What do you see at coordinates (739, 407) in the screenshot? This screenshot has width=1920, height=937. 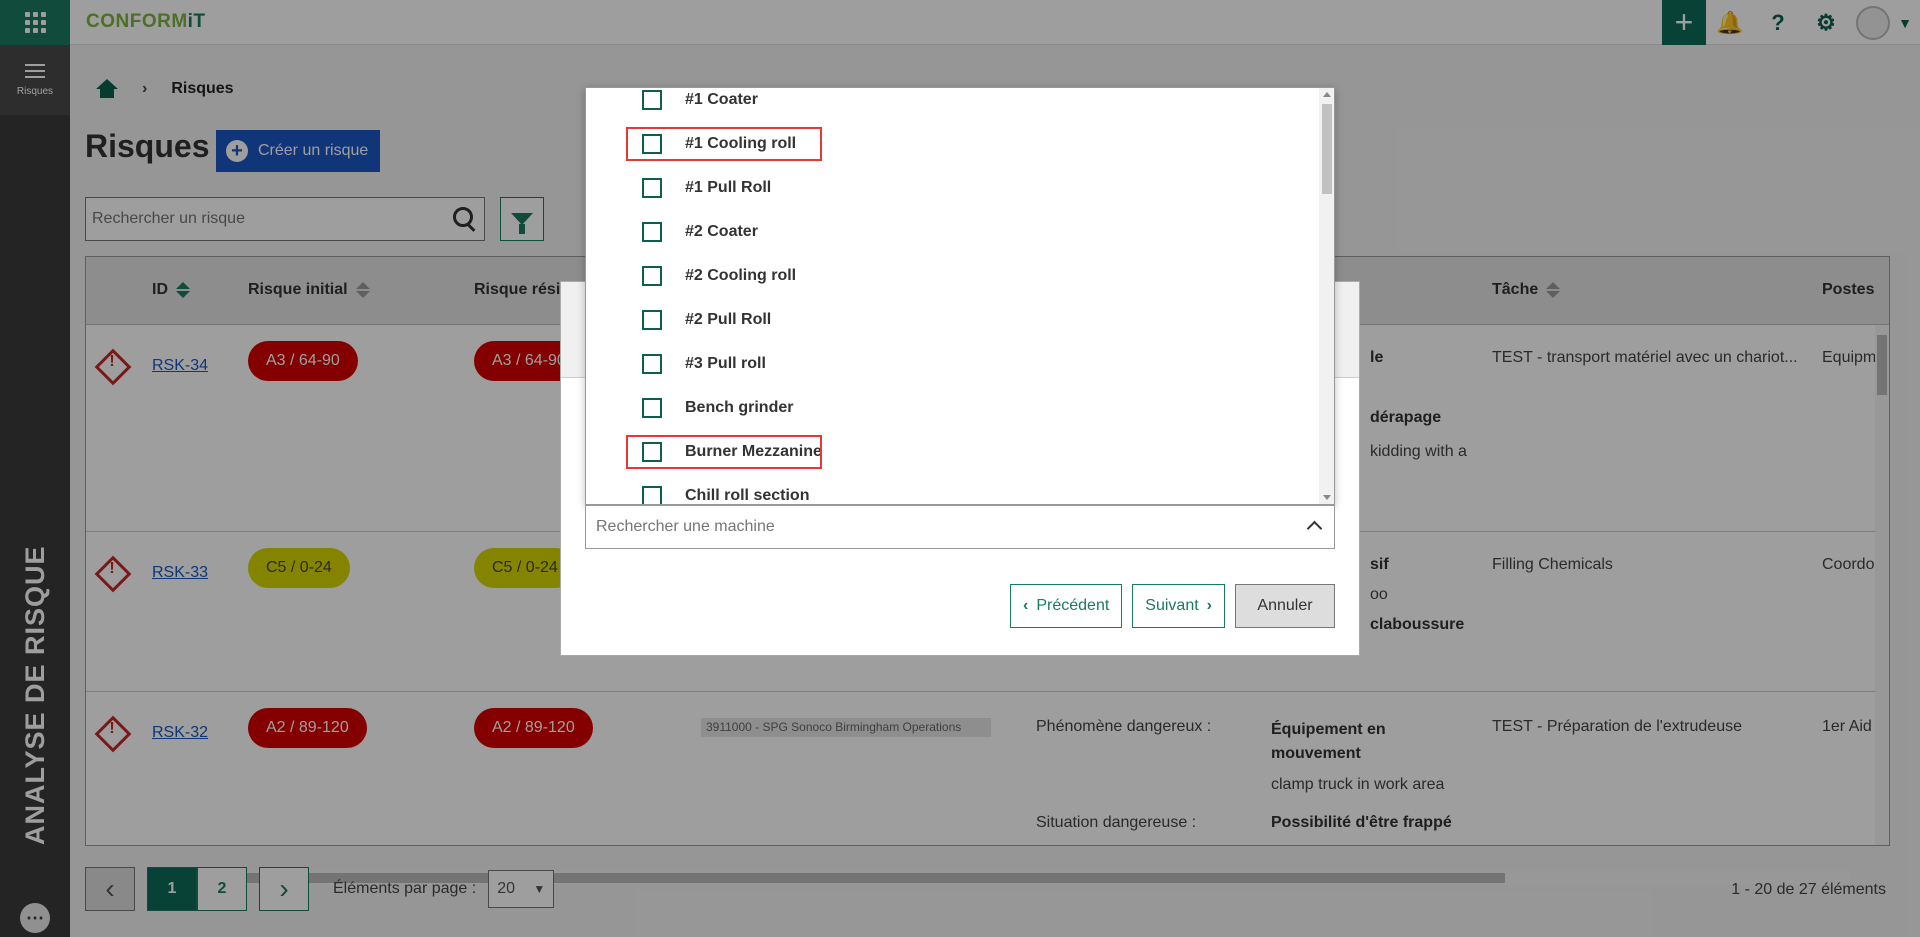 I see `machine-option-label: Bench grinder` at bounding box center [739, 407].